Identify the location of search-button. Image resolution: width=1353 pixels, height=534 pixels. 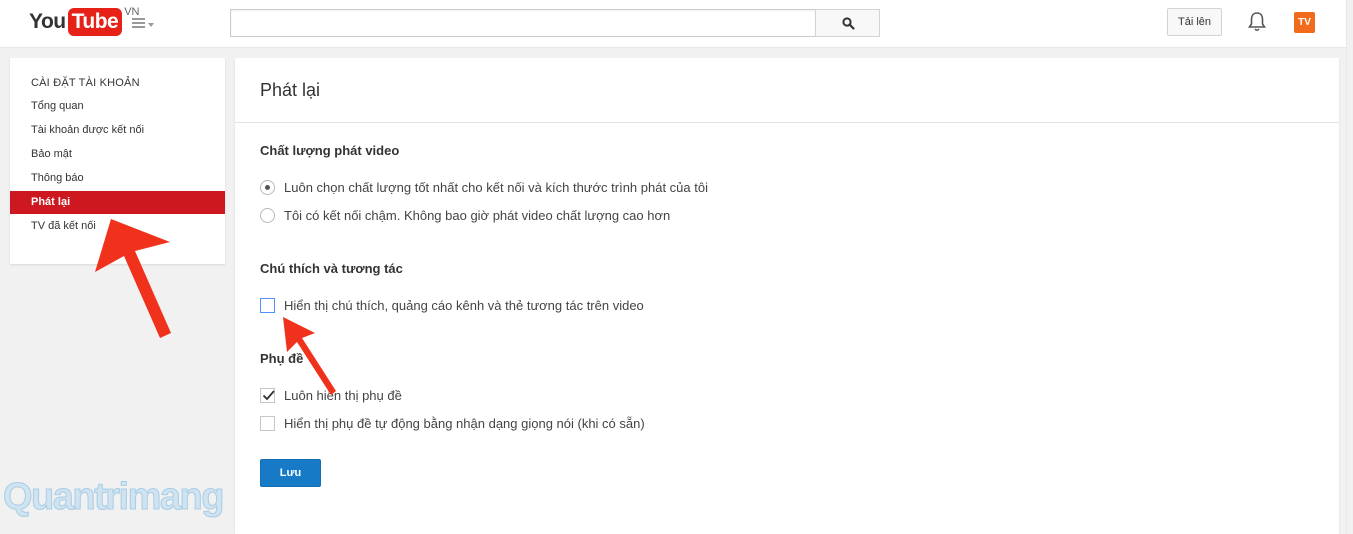
(847, 23).